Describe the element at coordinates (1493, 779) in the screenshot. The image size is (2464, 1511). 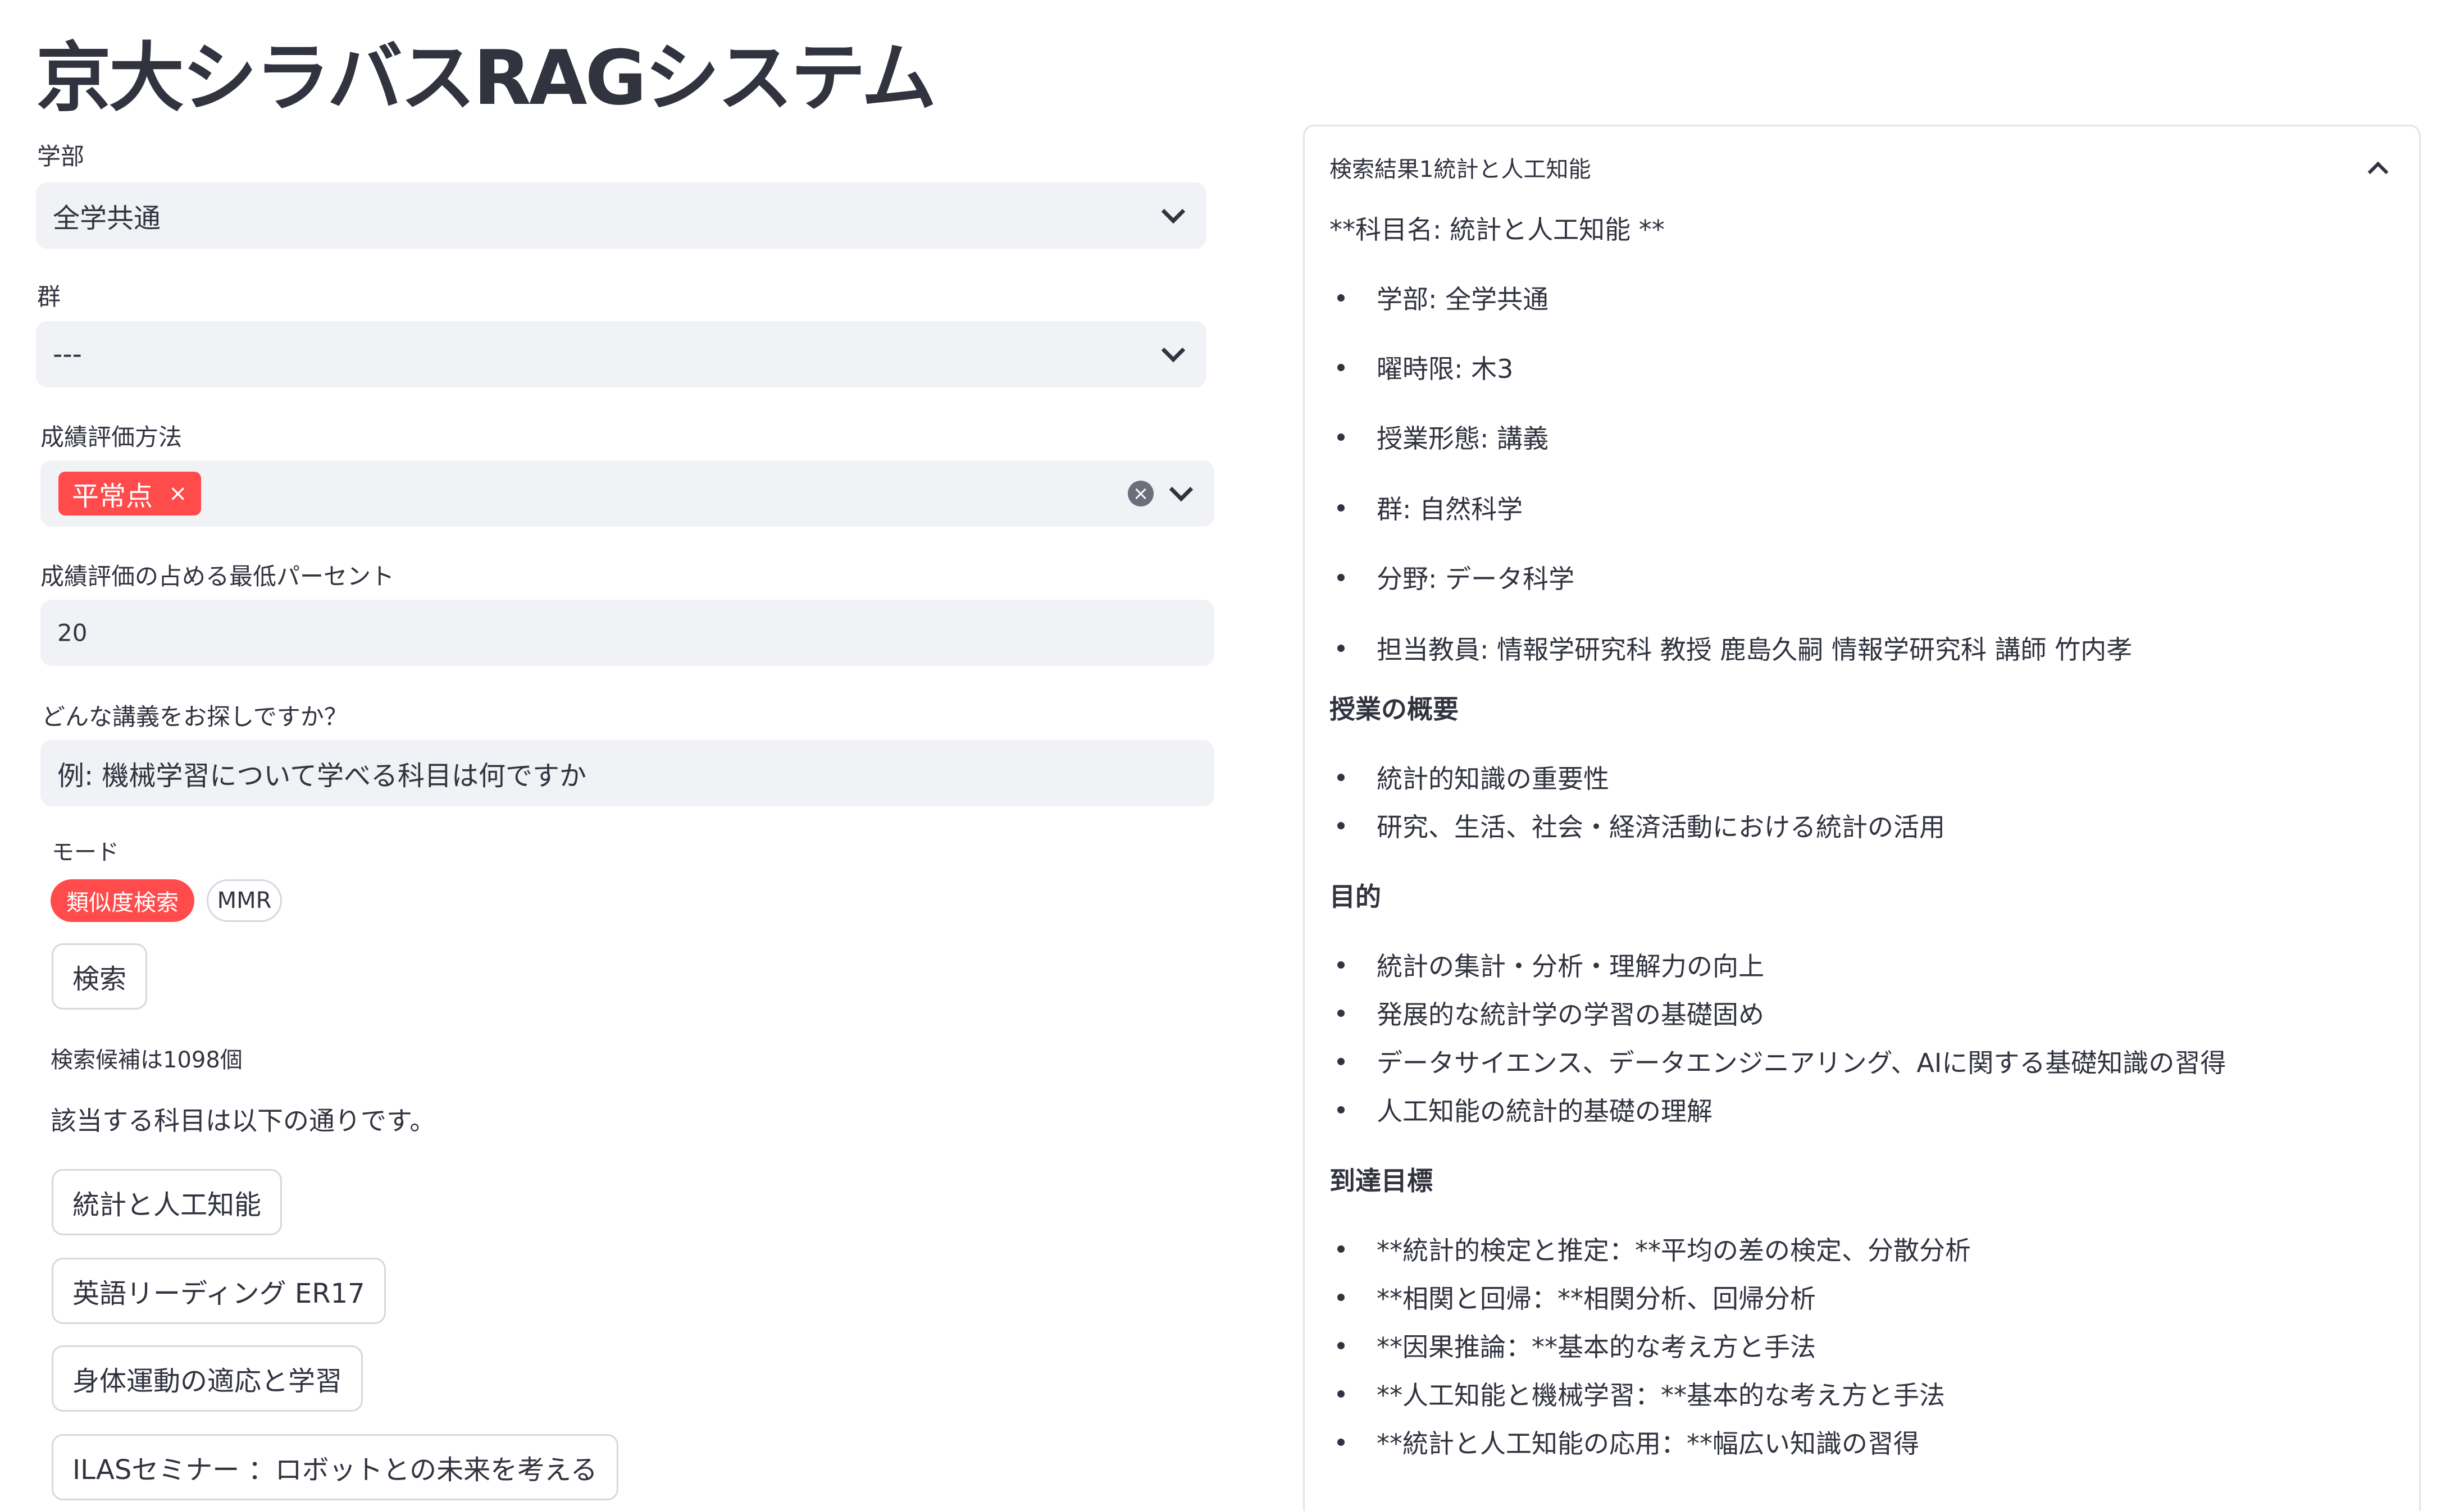
I see `list-item-text: 統計的知識の重要性` at that location.